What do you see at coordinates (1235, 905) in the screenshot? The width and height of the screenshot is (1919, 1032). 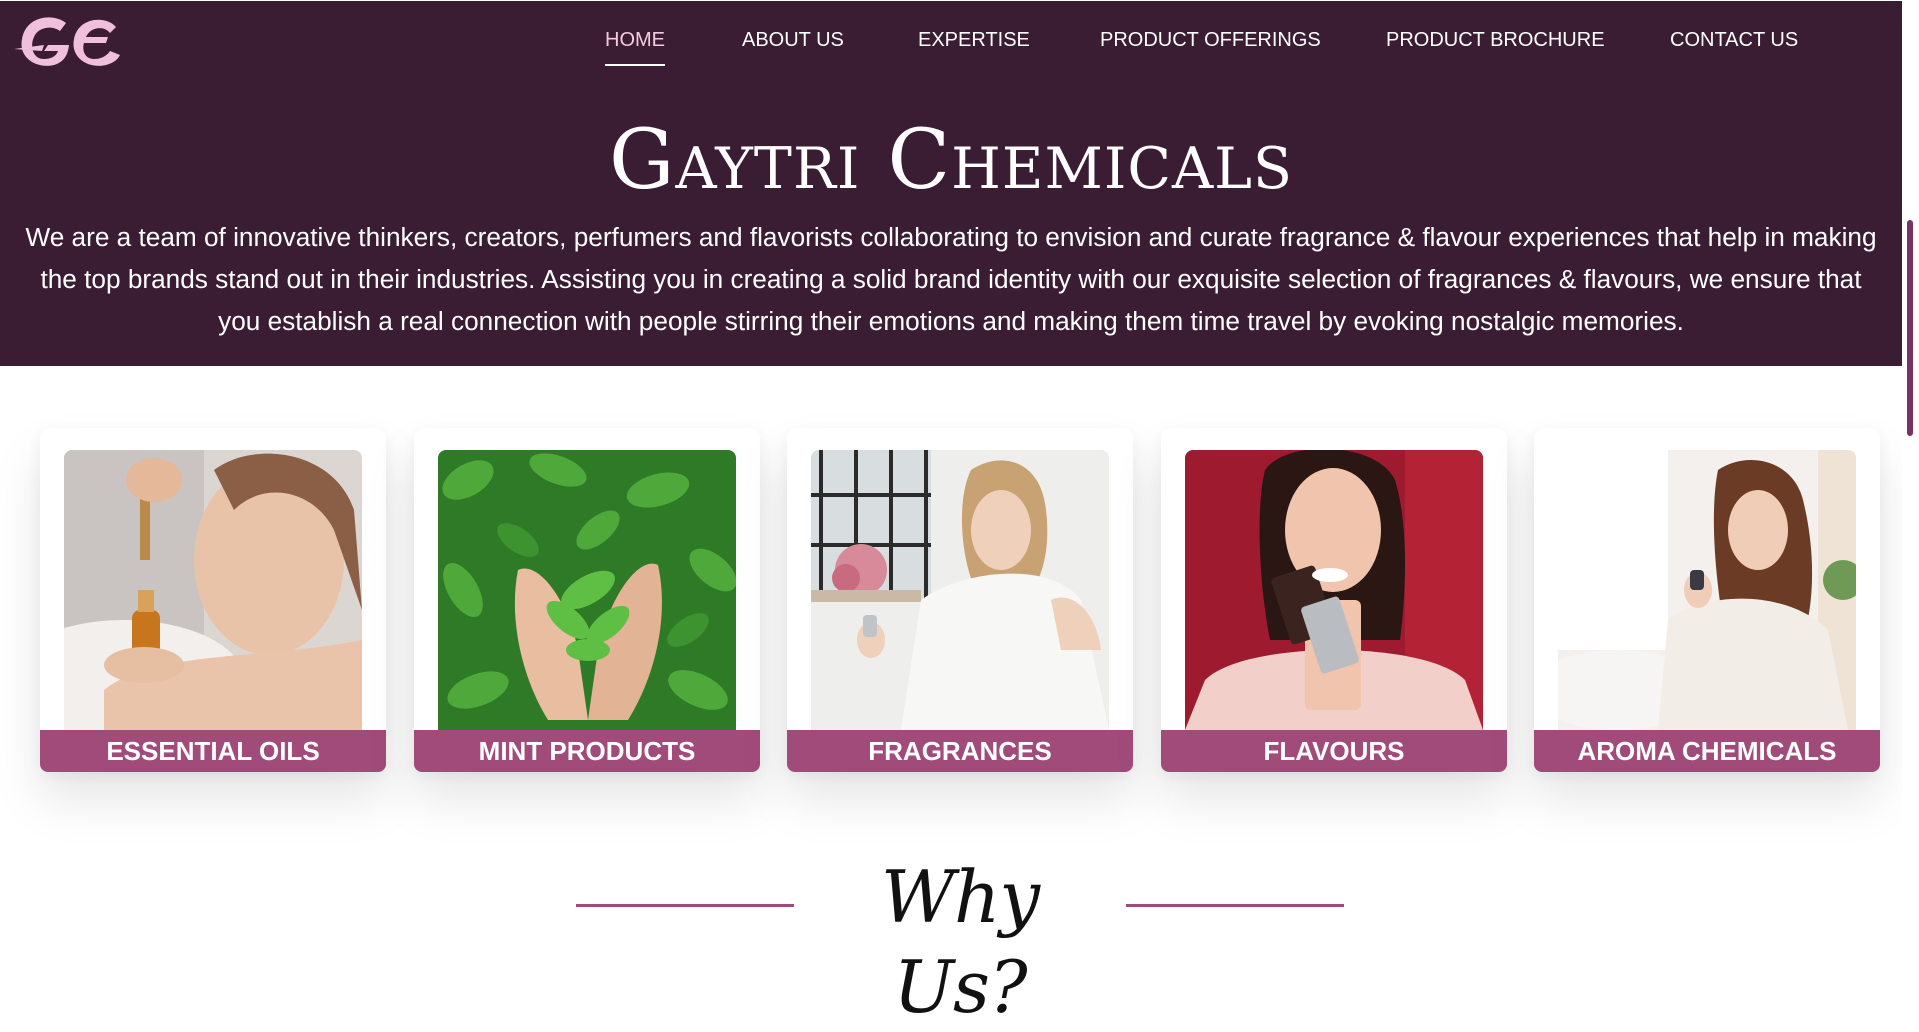 I see `heading-divider-right` at bounding box center [1235, 905].